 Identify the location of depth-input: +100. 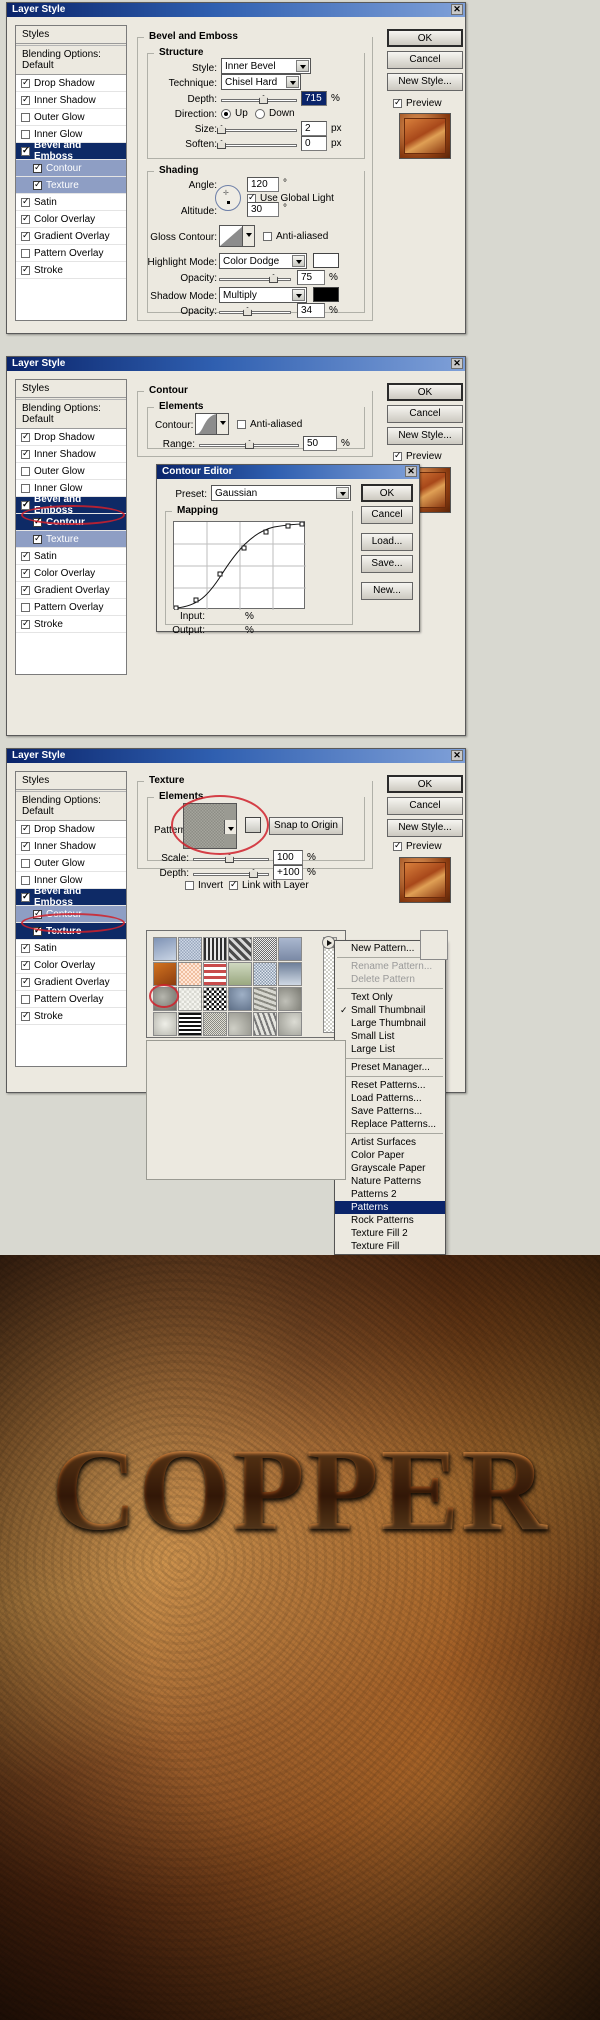
(288, 872).